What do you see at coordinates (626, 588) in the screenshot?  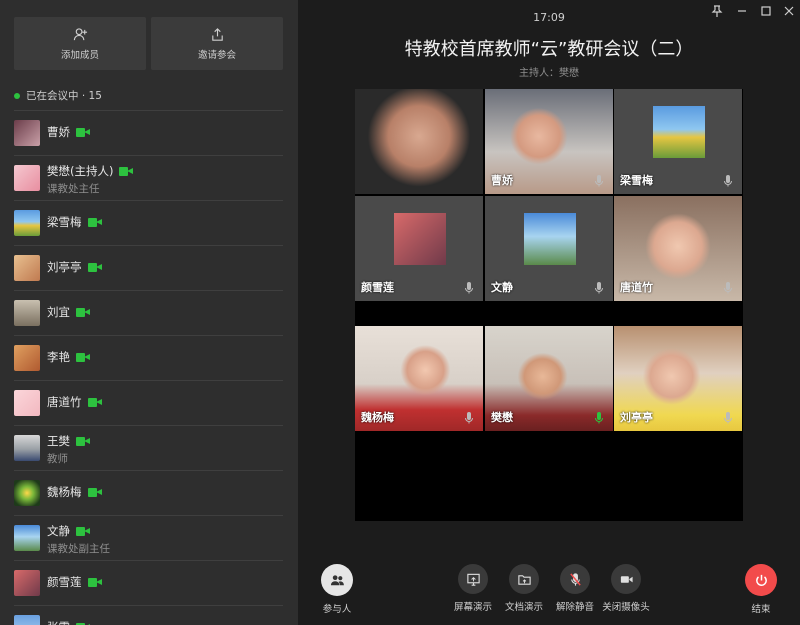 I see `camera-off-button: 关闭摄像头` at bounding box center [626, 588].